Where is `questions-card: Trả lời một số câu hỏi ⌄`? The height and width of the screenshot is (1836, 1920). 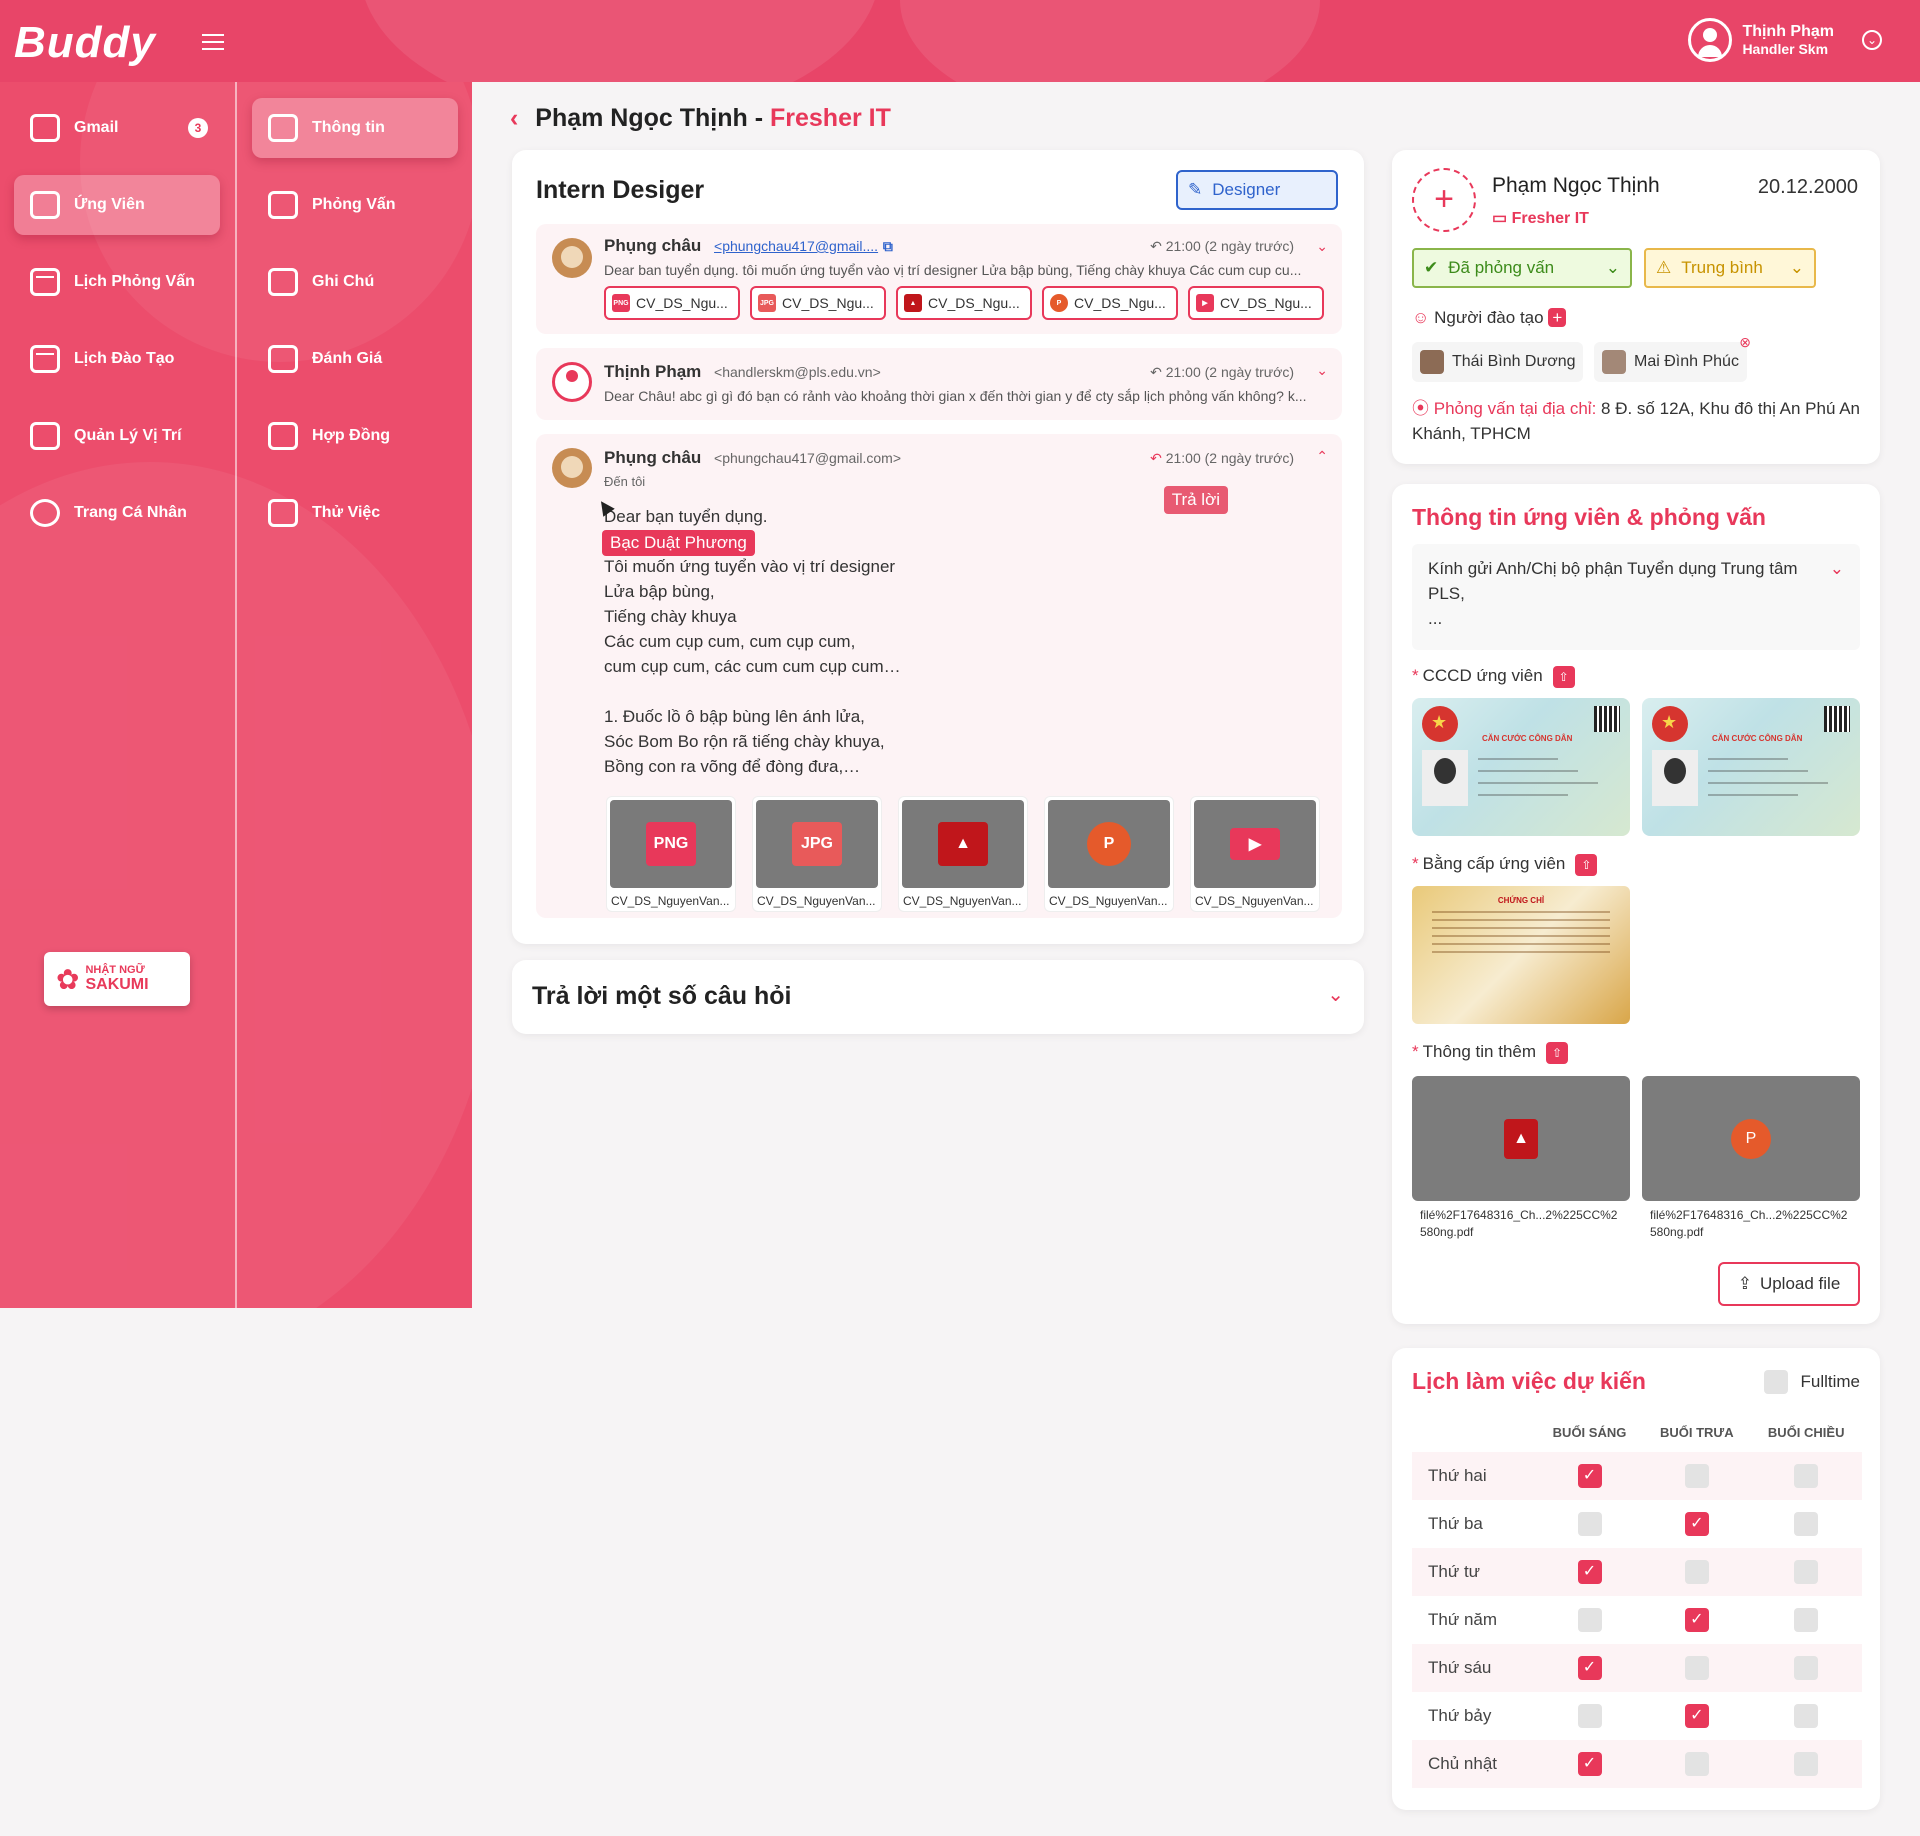 questions-card: Trả lời một số câu hỏi ⌄ is located at coordinates (938, 997).